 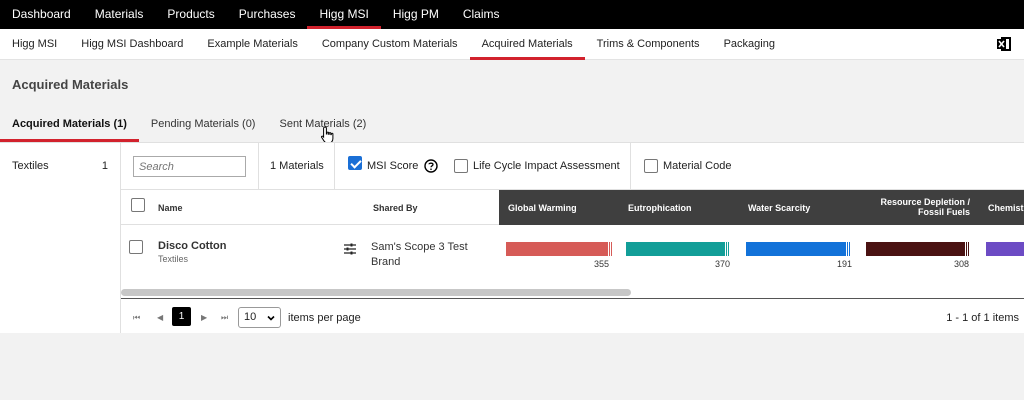 What do you see at coordinates (1004, 44) in the screenshot?
I see `excel-export-icon` at bounding box center [1004, 44].